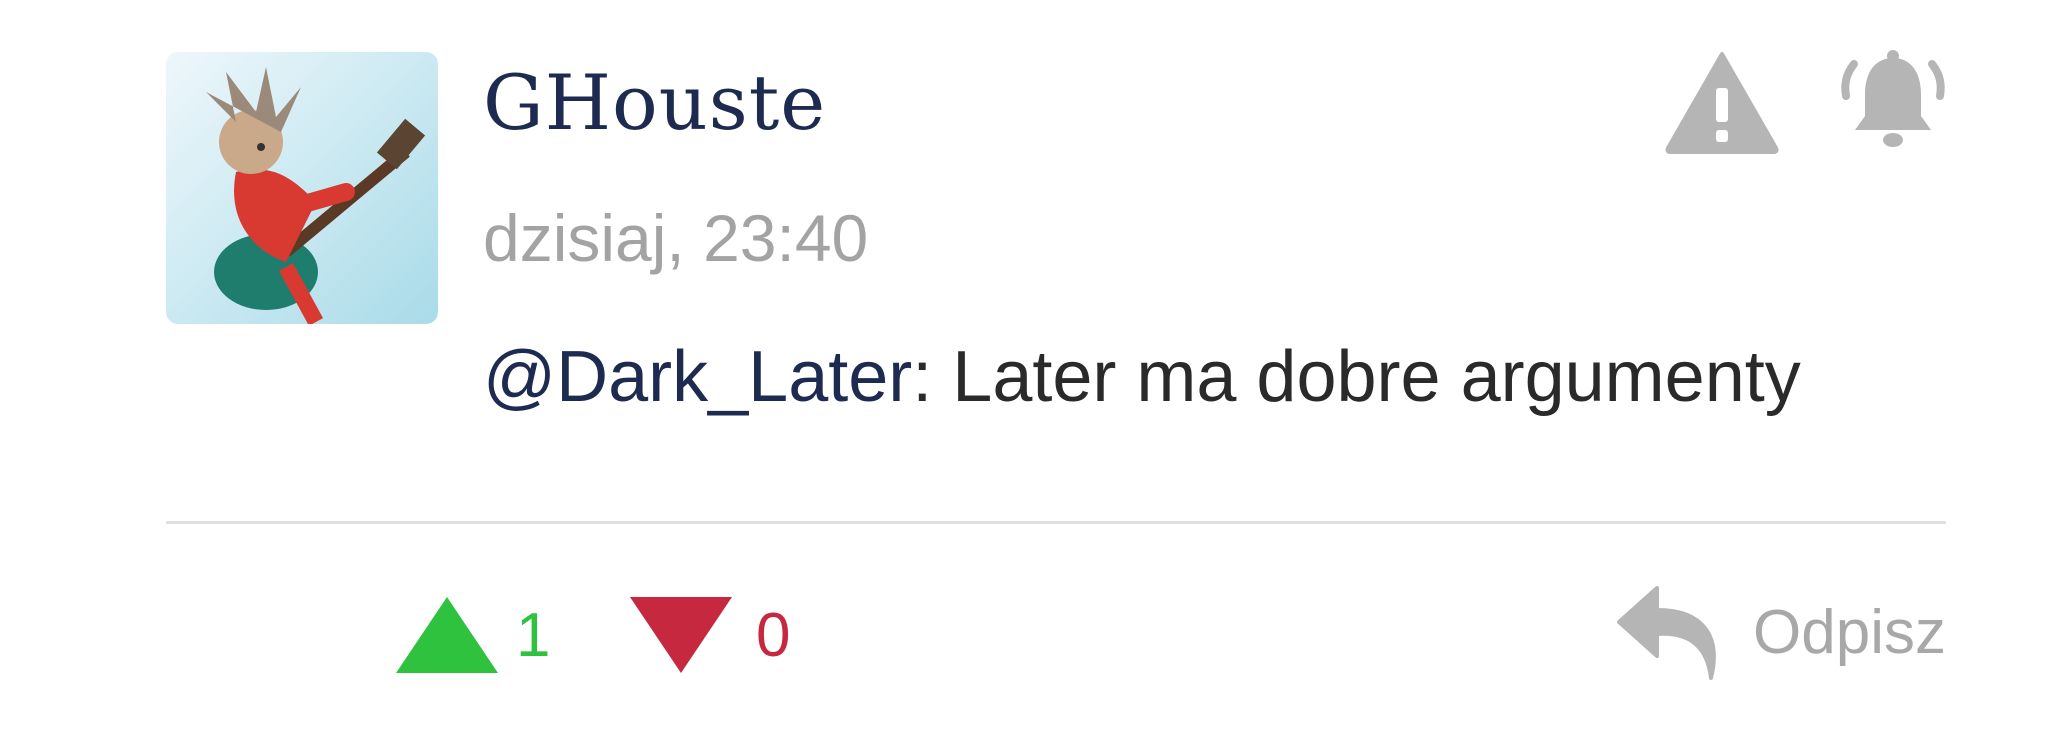  I want to click on reply-label: Odpisz, so click(1849, 632).